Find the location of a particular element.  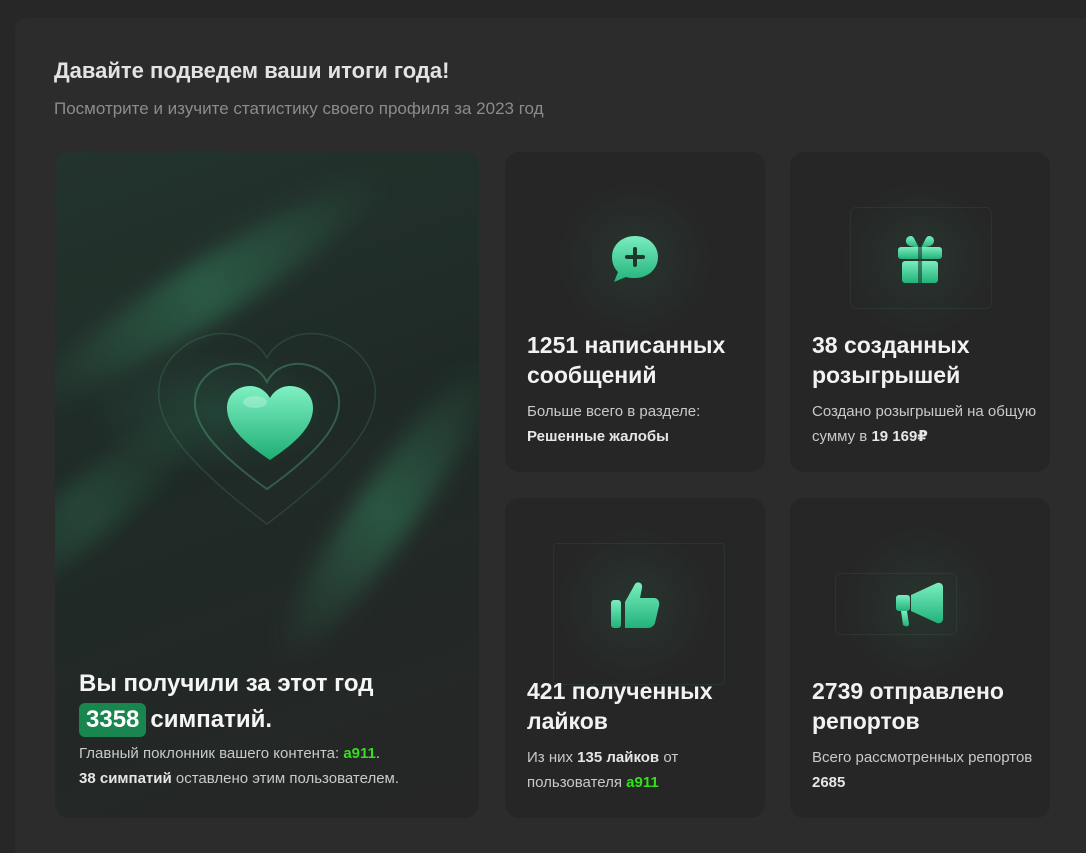

chat-plus-icon is located at coordinates (635, 259).